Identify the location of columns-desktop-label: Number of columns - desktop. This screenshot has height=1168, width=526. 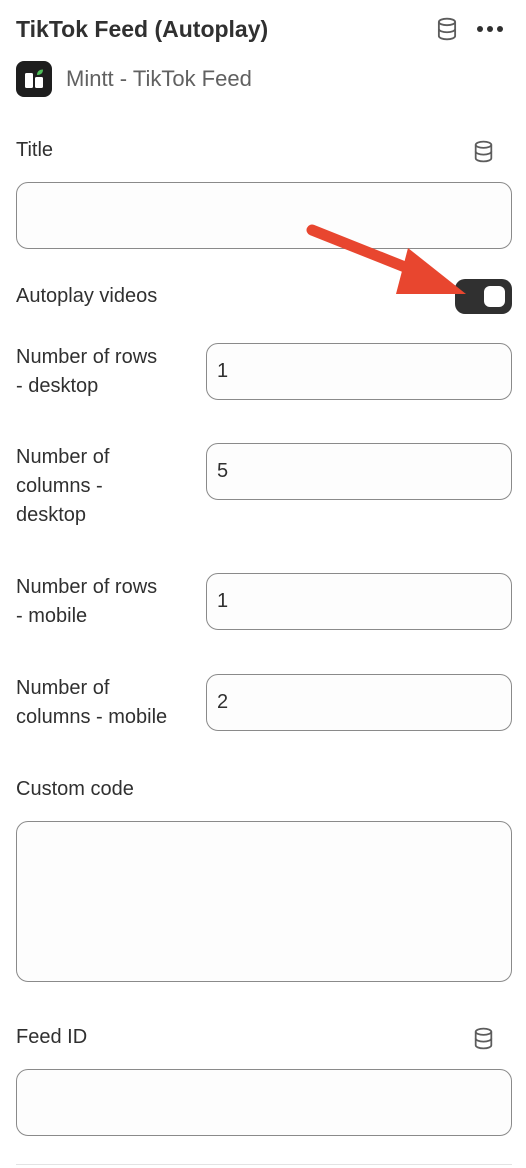
(62, 486).